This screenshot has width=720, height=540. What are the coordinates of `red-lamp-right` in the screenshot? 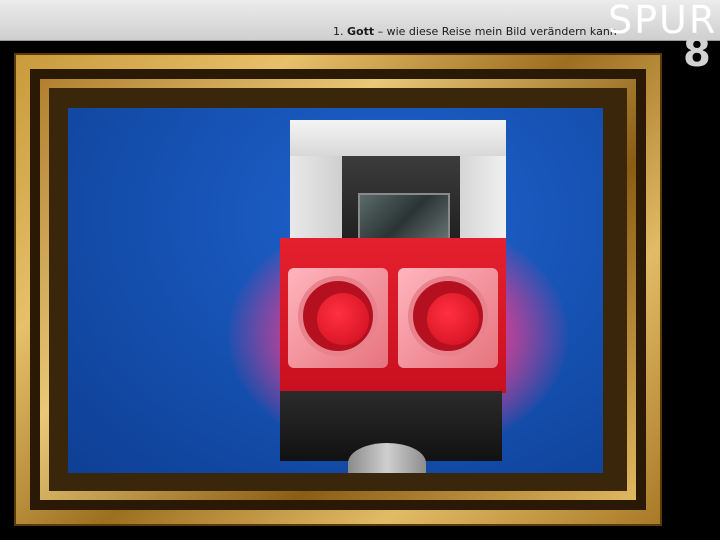 It's located at (448, 318).